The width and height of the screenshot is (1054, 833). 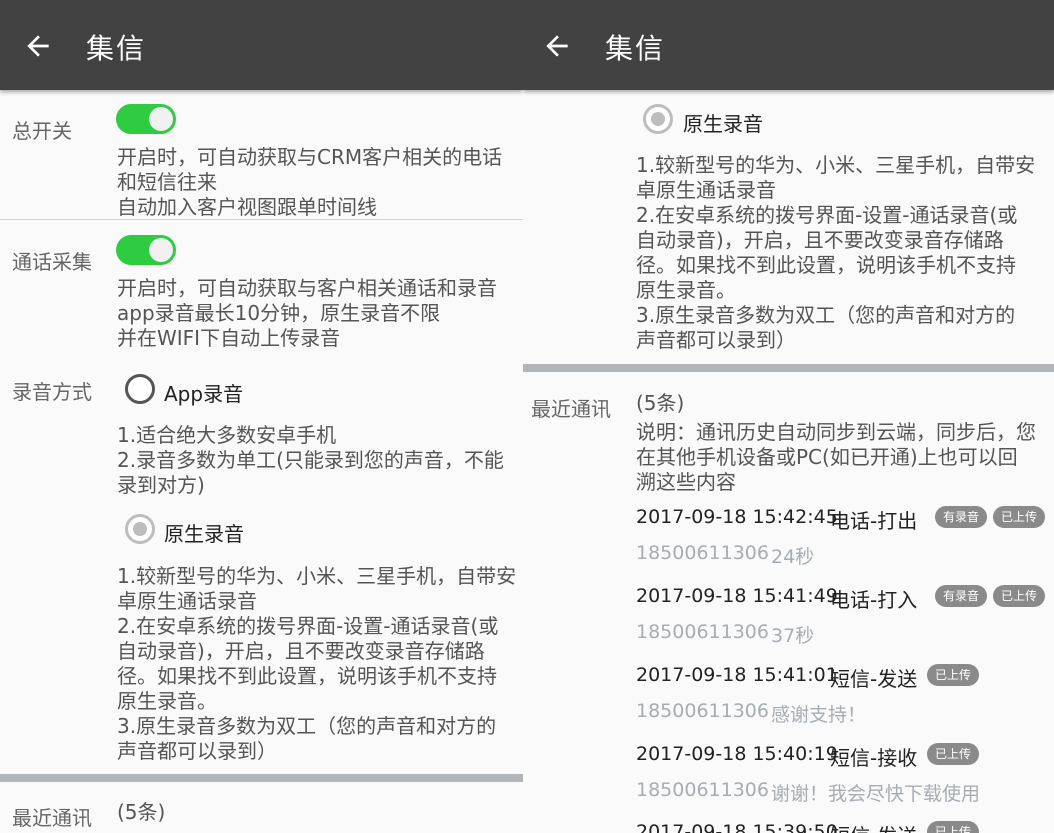 I want to click on radio-app-recording, so click(x=140, y=389).